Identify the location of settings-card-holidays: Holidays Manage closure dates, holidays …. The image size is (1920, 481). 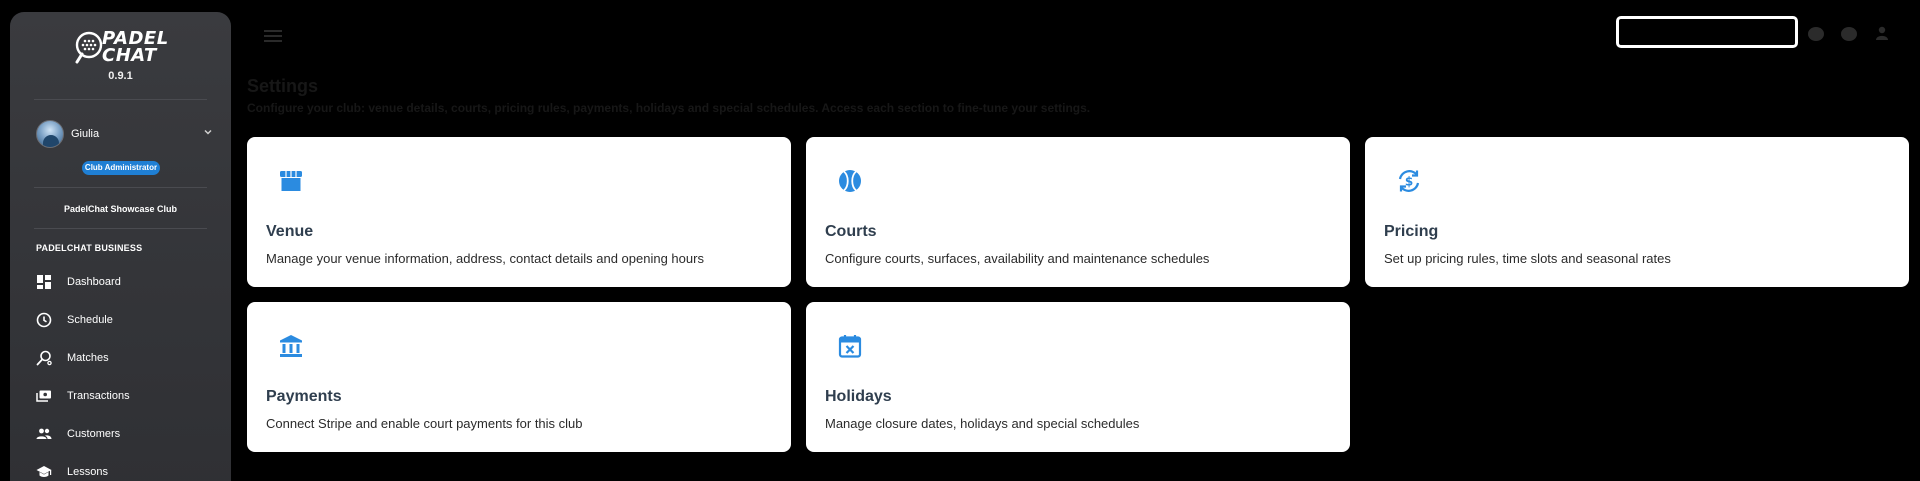
(1078, 377).